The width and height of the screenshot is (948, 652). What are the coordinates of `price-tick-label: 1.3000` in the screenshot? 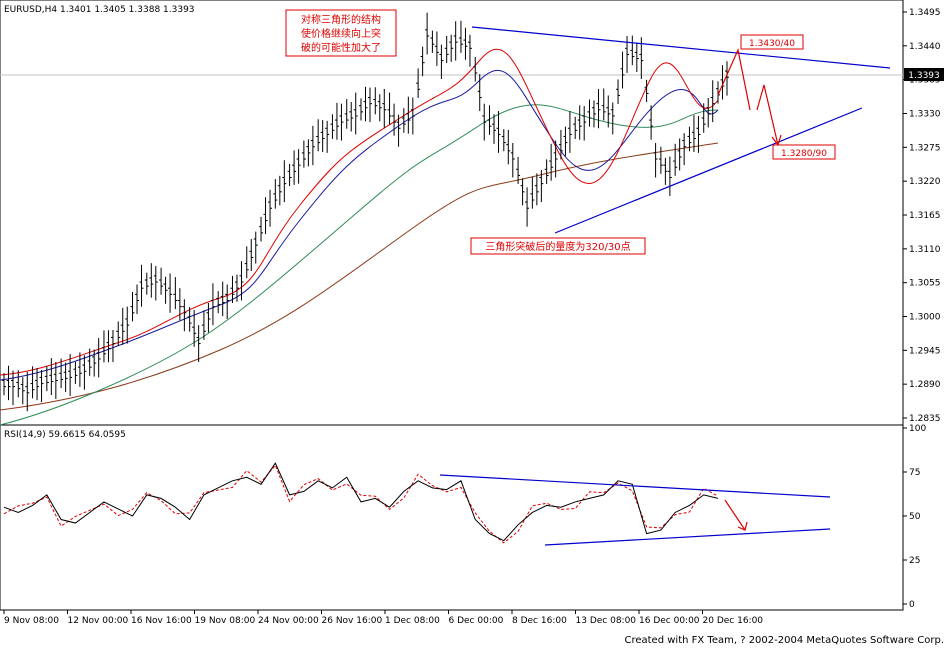 It's located at (925, 318).